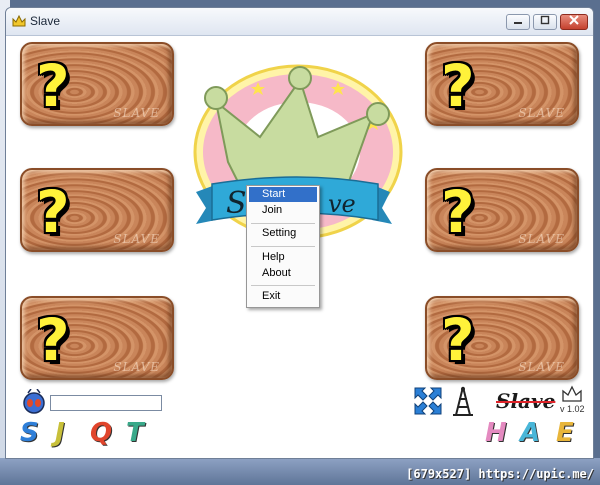 The width and height of the screenshot is (600, 485). I want to click on watermark-text: [679x527] https://upic.me/, so click(500, 474).